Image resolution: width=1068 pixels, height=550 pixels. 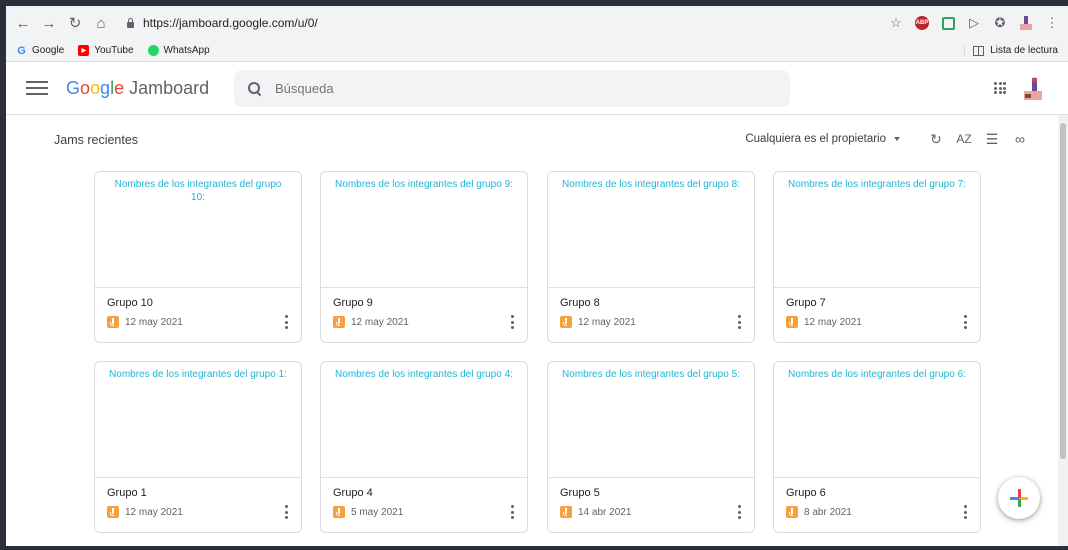 What do you see at coordinates (105, 87) in the screenshot?
I see `logo-letter: g` at bounding box center [105, 87].